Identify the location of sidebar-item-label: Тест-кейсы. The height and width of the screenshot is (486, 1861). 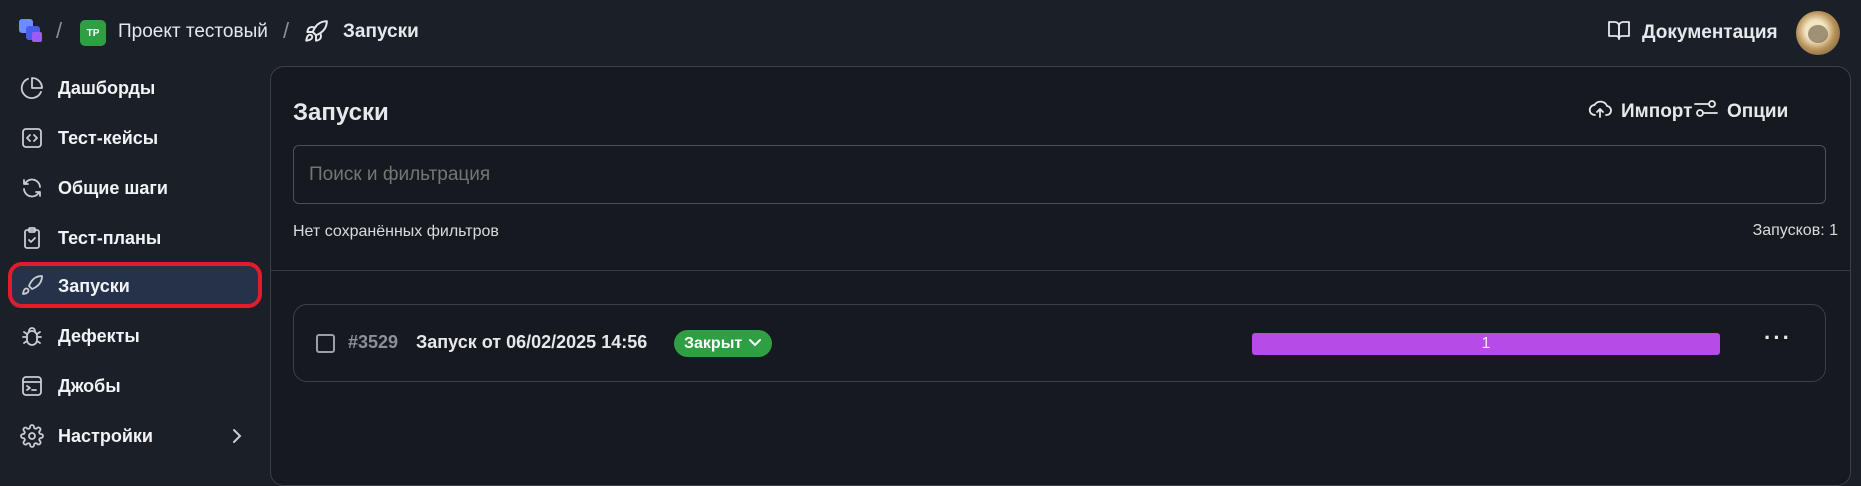
(108, 138).